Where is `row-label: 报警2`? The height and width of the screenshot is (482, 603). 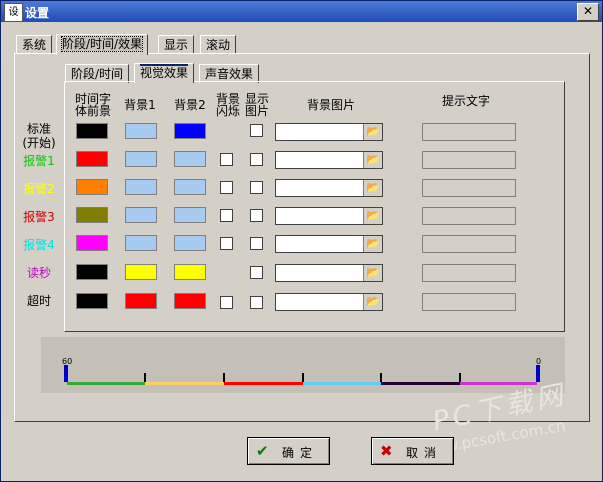
row-label: 报警2 is located at coordinates (39, 189).